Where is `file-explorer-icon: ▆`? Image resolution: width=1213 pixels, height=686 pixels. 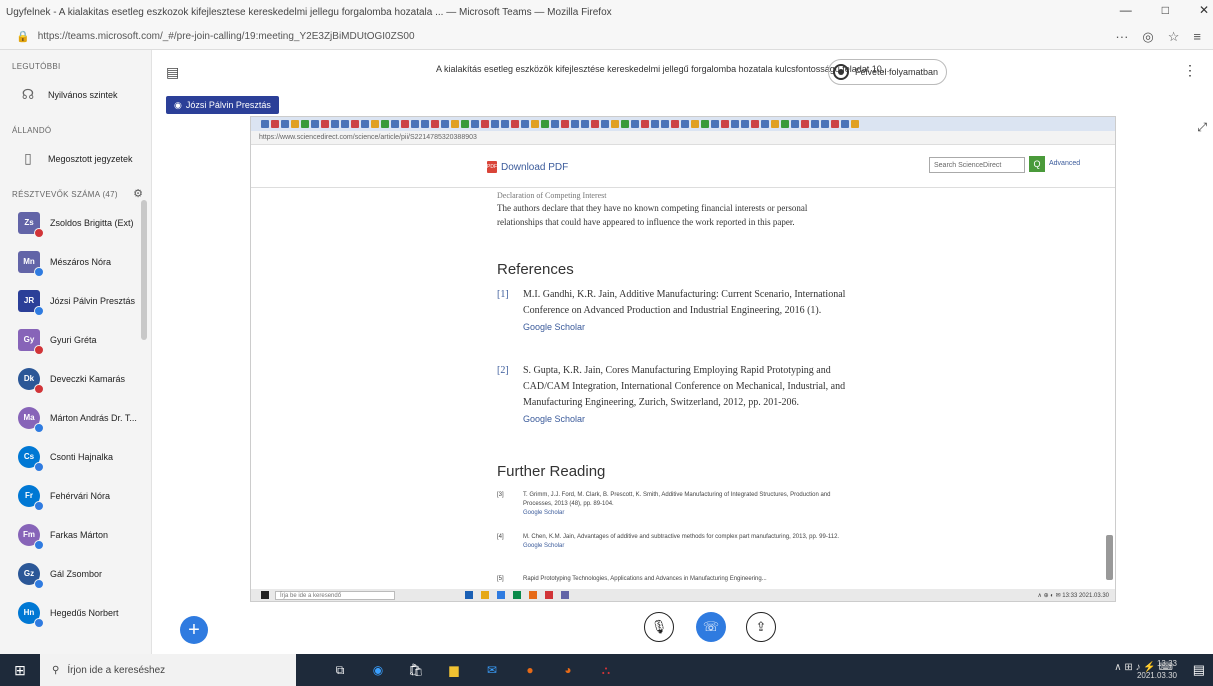
file-explorer-icon: ▆ is located at coordinates (454, 670).